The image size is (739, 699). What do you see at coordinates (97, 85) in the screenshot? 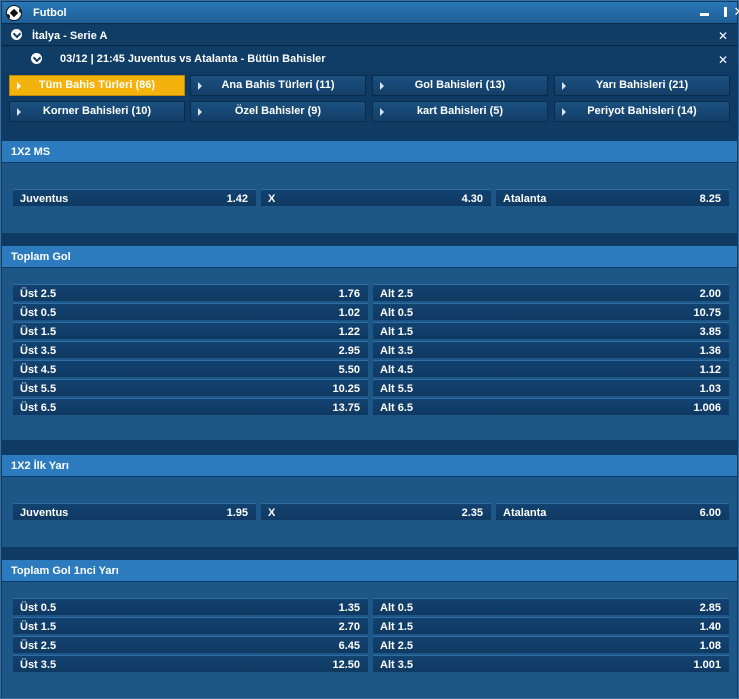
I see `filter-button: Tüm Bahis Türleri (86)` at bounding box center [97, 85].